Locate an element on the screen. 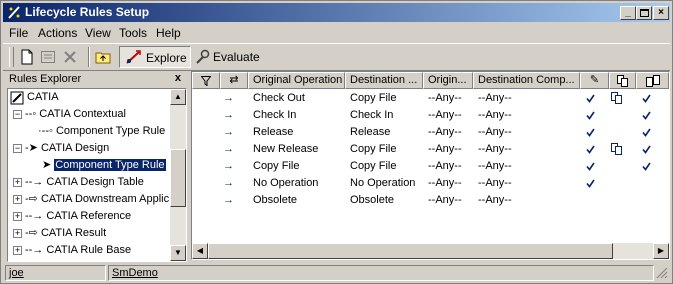 Image resolution: width=673 pixels, height=284 pixels. scroll-up-button: ▲ is located at coordinates (178, 97).